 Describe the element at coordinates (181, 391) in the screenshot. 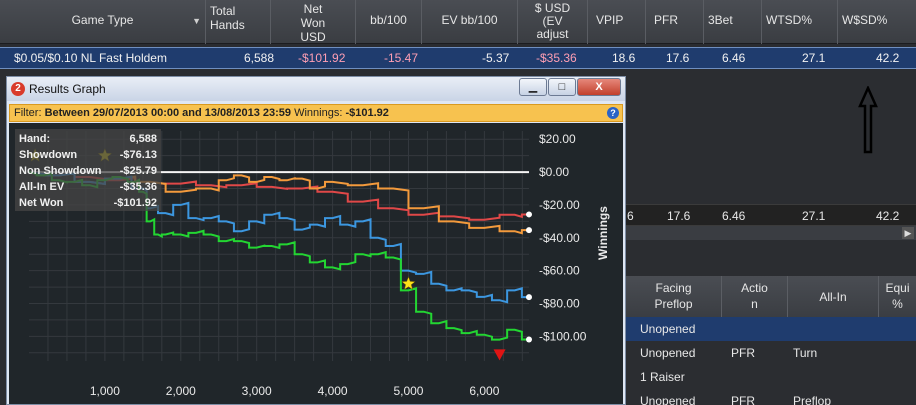

I see `x-tick-label: 2,000` at that location.